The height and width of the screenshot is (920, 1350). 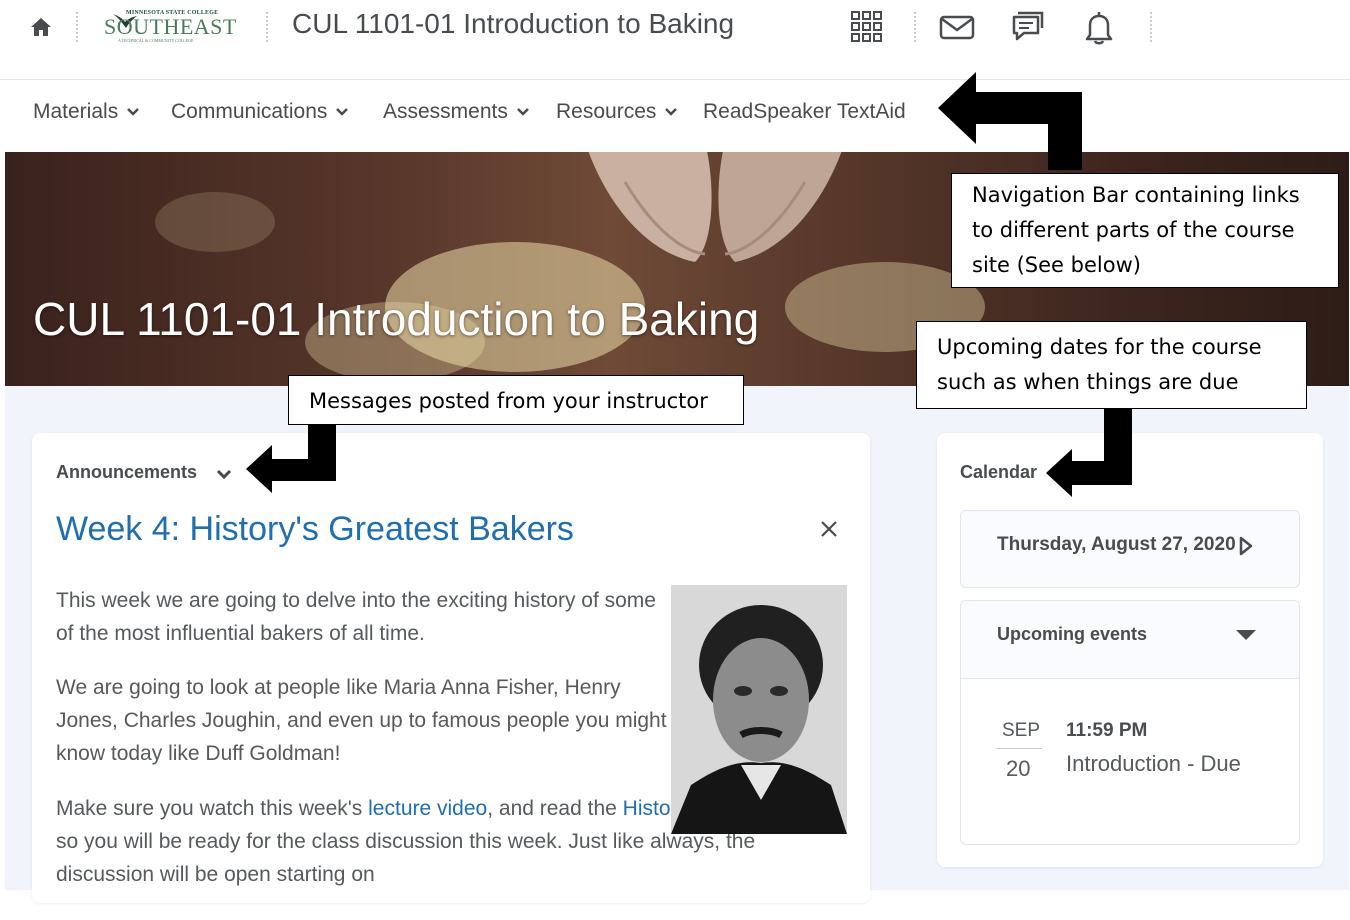 What do you see at coordinates (212, 808) in the screenshot?
I see `paragraph-text: Make sure you watch this week's` at bounding box center [212, 808].